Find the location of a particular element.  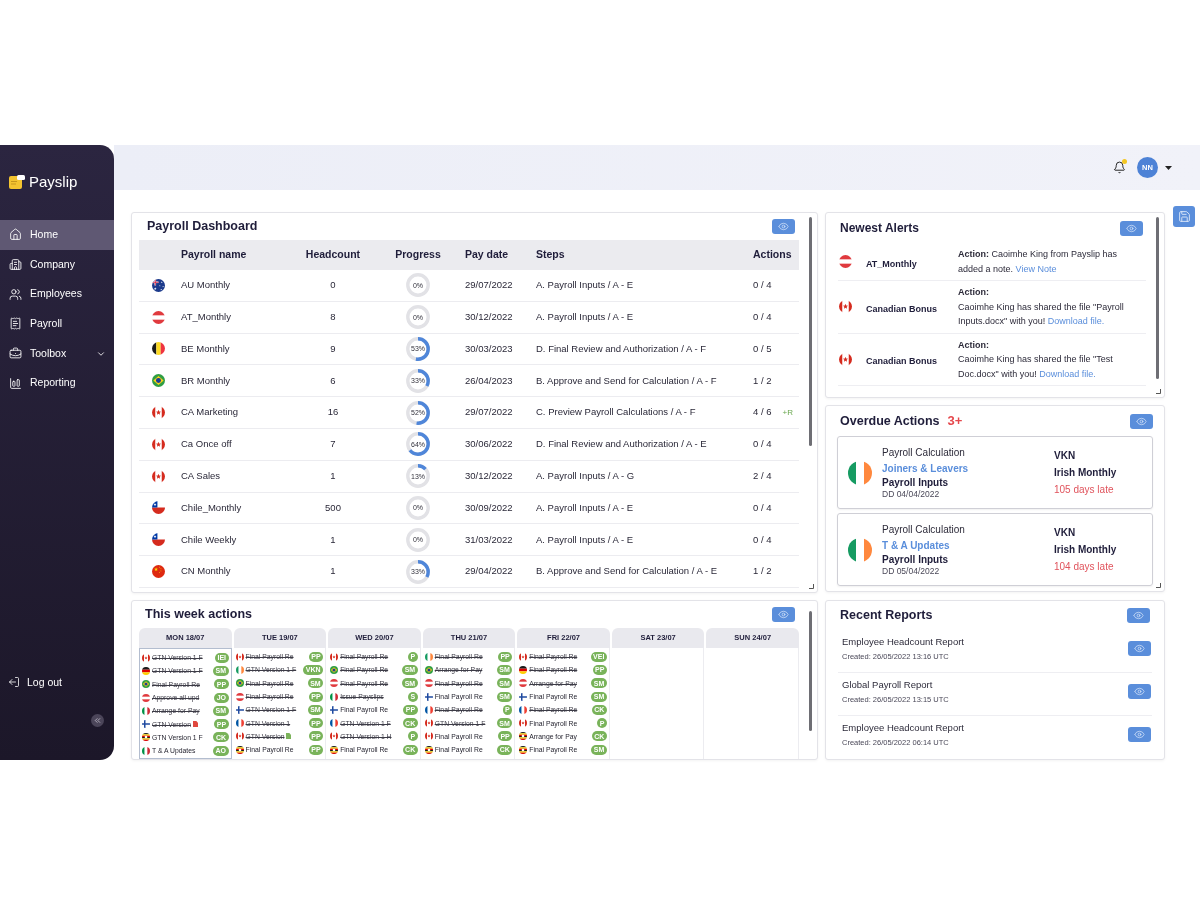

nav-item: Reporting is located at coordinates (57, 383).